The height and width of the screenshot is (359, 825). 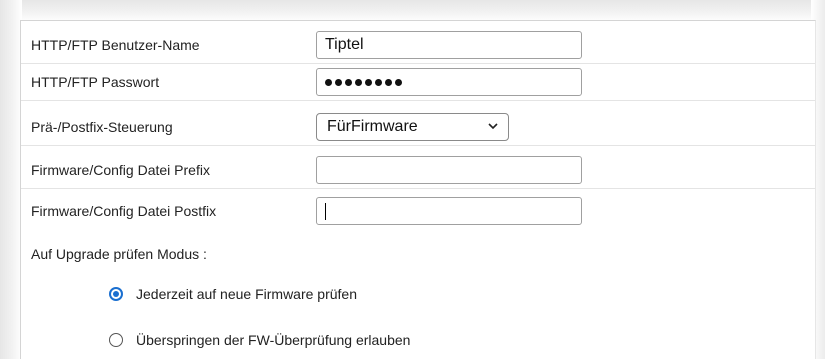 I want to click on username-label: HTTP/FTP Benutzer-Name, so click(x=115, y=45).